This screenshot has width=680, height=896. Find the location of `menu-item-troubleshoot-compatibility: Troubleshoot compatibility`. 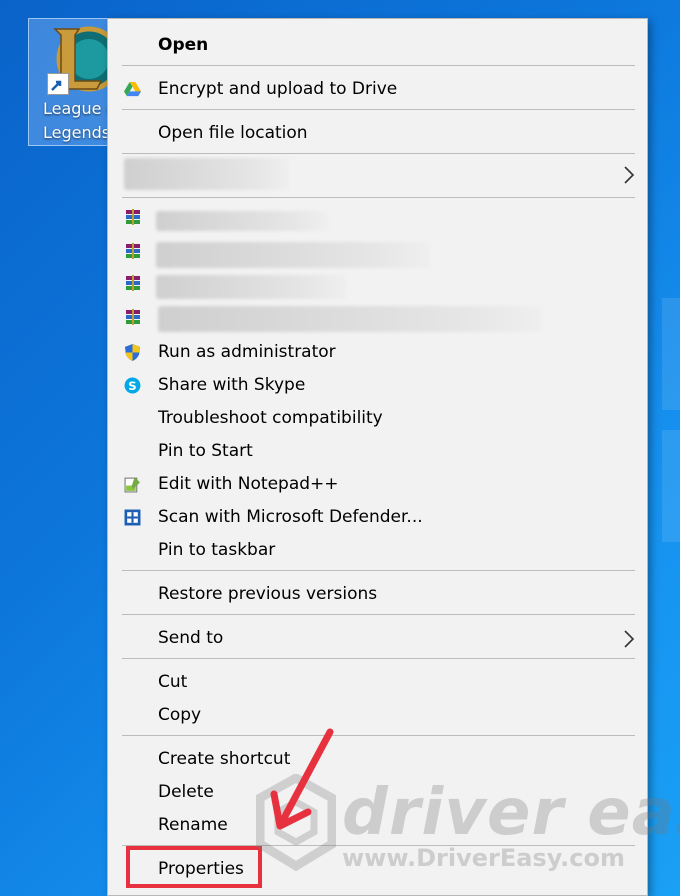

menu-item-troubleshoot-compatibility: Troubleshoot compatibility is located at coordinates (377, 418).